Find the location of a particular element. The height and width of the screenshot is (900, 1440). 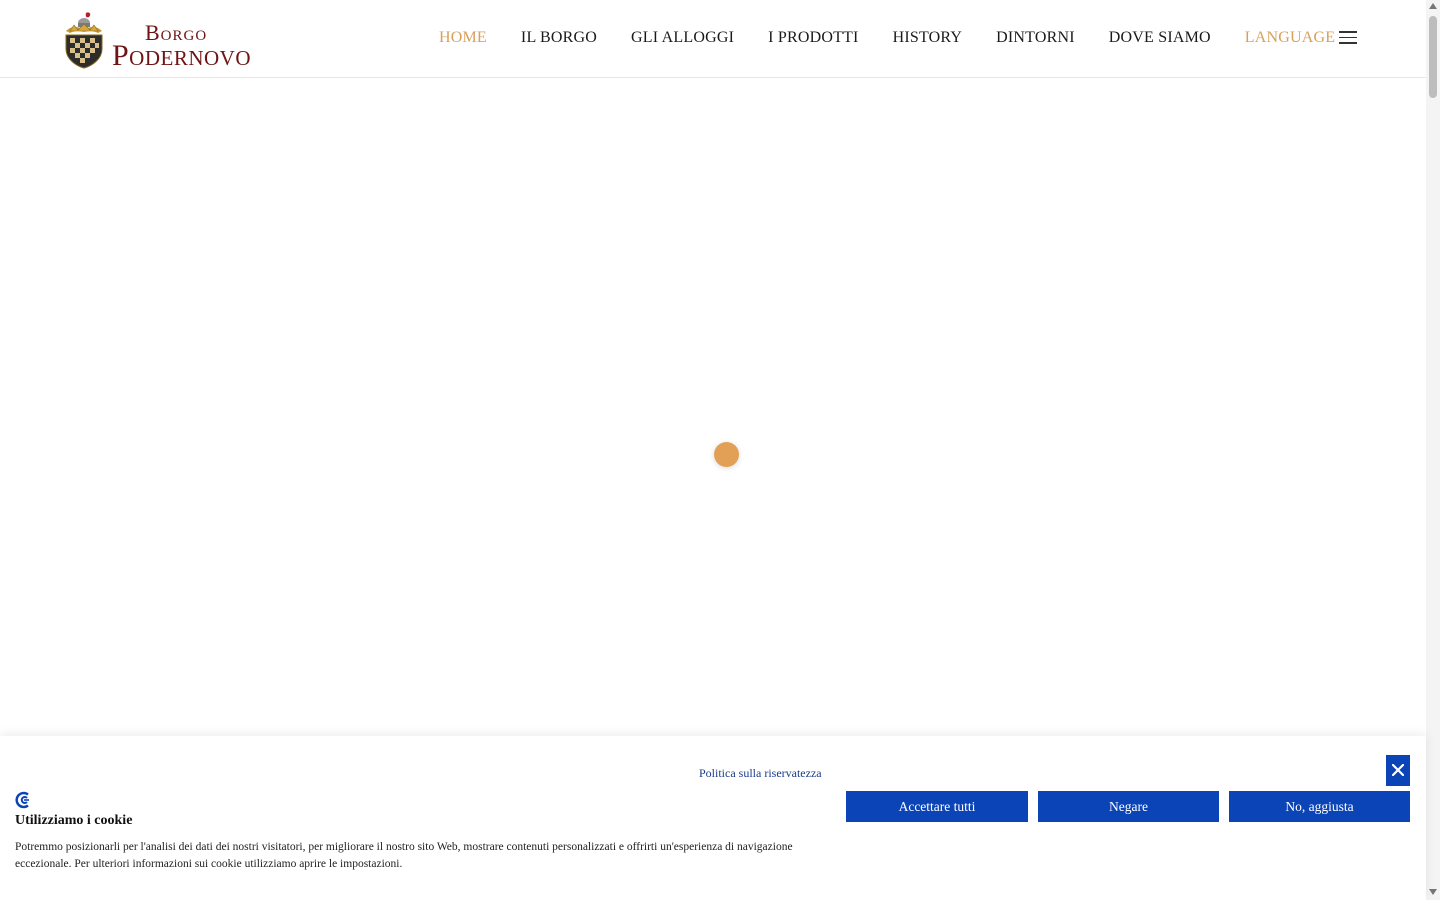

deny-button: Negare is located at coordinates (1128, 806).